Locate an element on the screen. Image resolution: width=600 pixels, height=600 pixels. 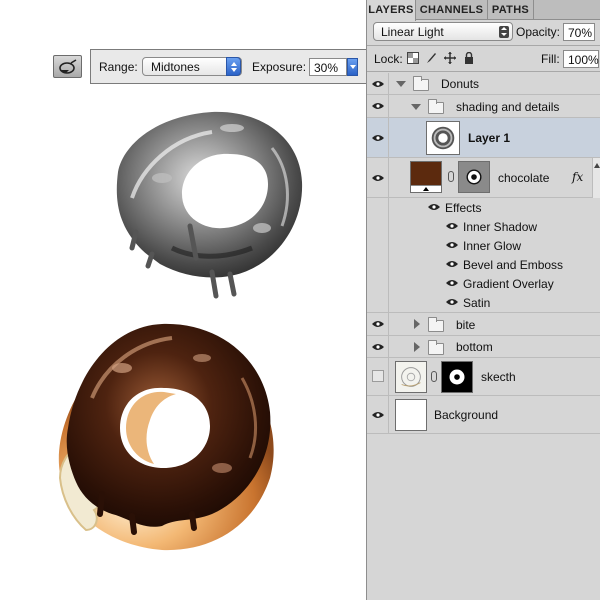
layer-name: Donuts is located at coordinates (460, 84).